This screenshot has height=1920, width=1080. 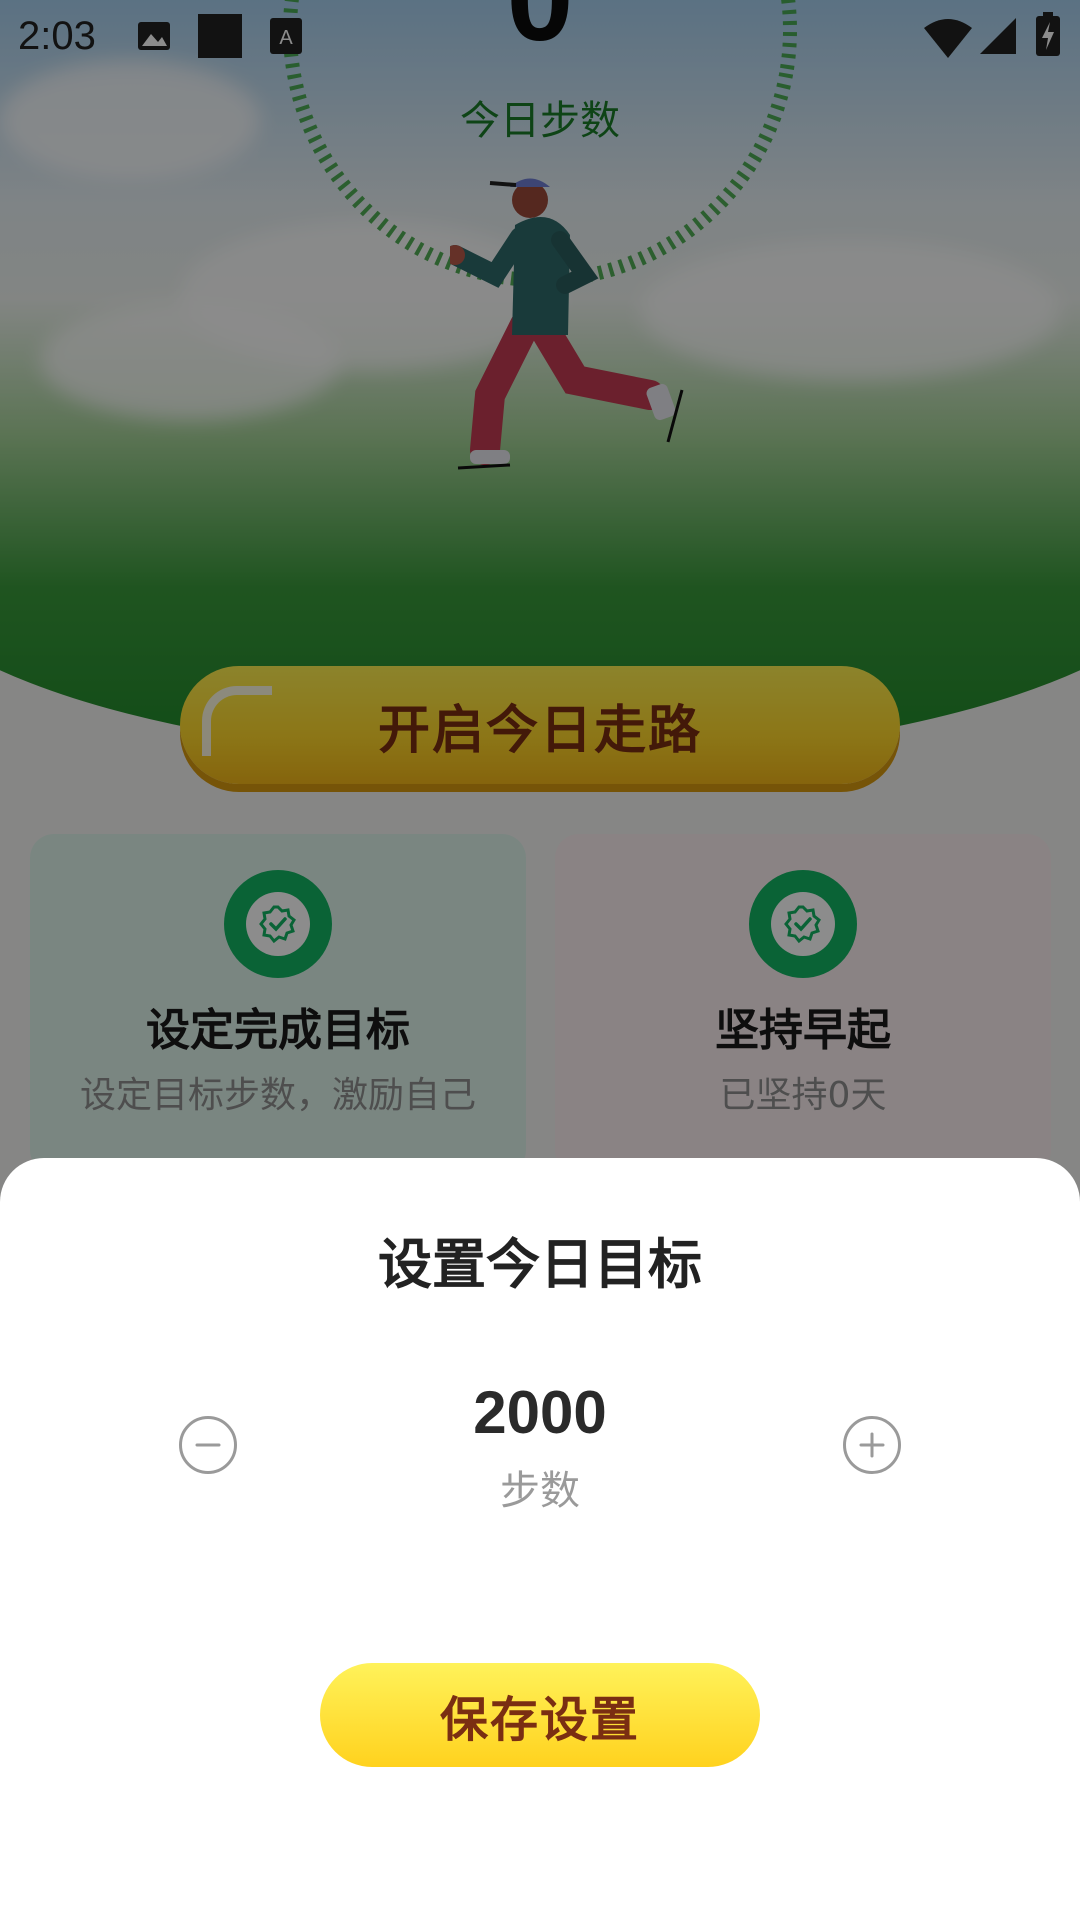 What do you see at coordinates (540, 1264) in the screenshot?
I see `sheet-title: 设置今日目标` at bounding box center [540, 1264].